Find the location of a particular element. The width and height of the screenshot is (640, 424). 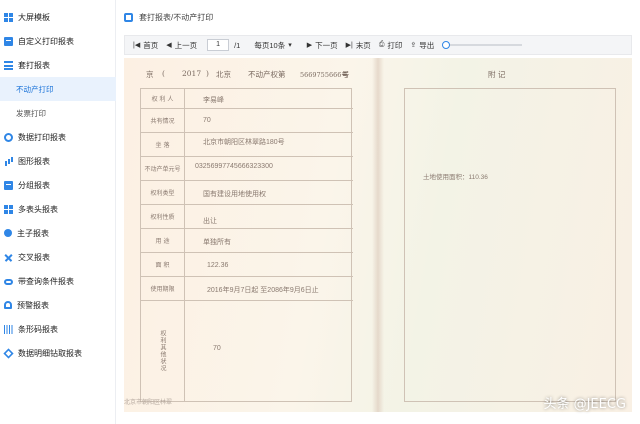

export-icon: ⇪ is located at coordinates (413, 45).